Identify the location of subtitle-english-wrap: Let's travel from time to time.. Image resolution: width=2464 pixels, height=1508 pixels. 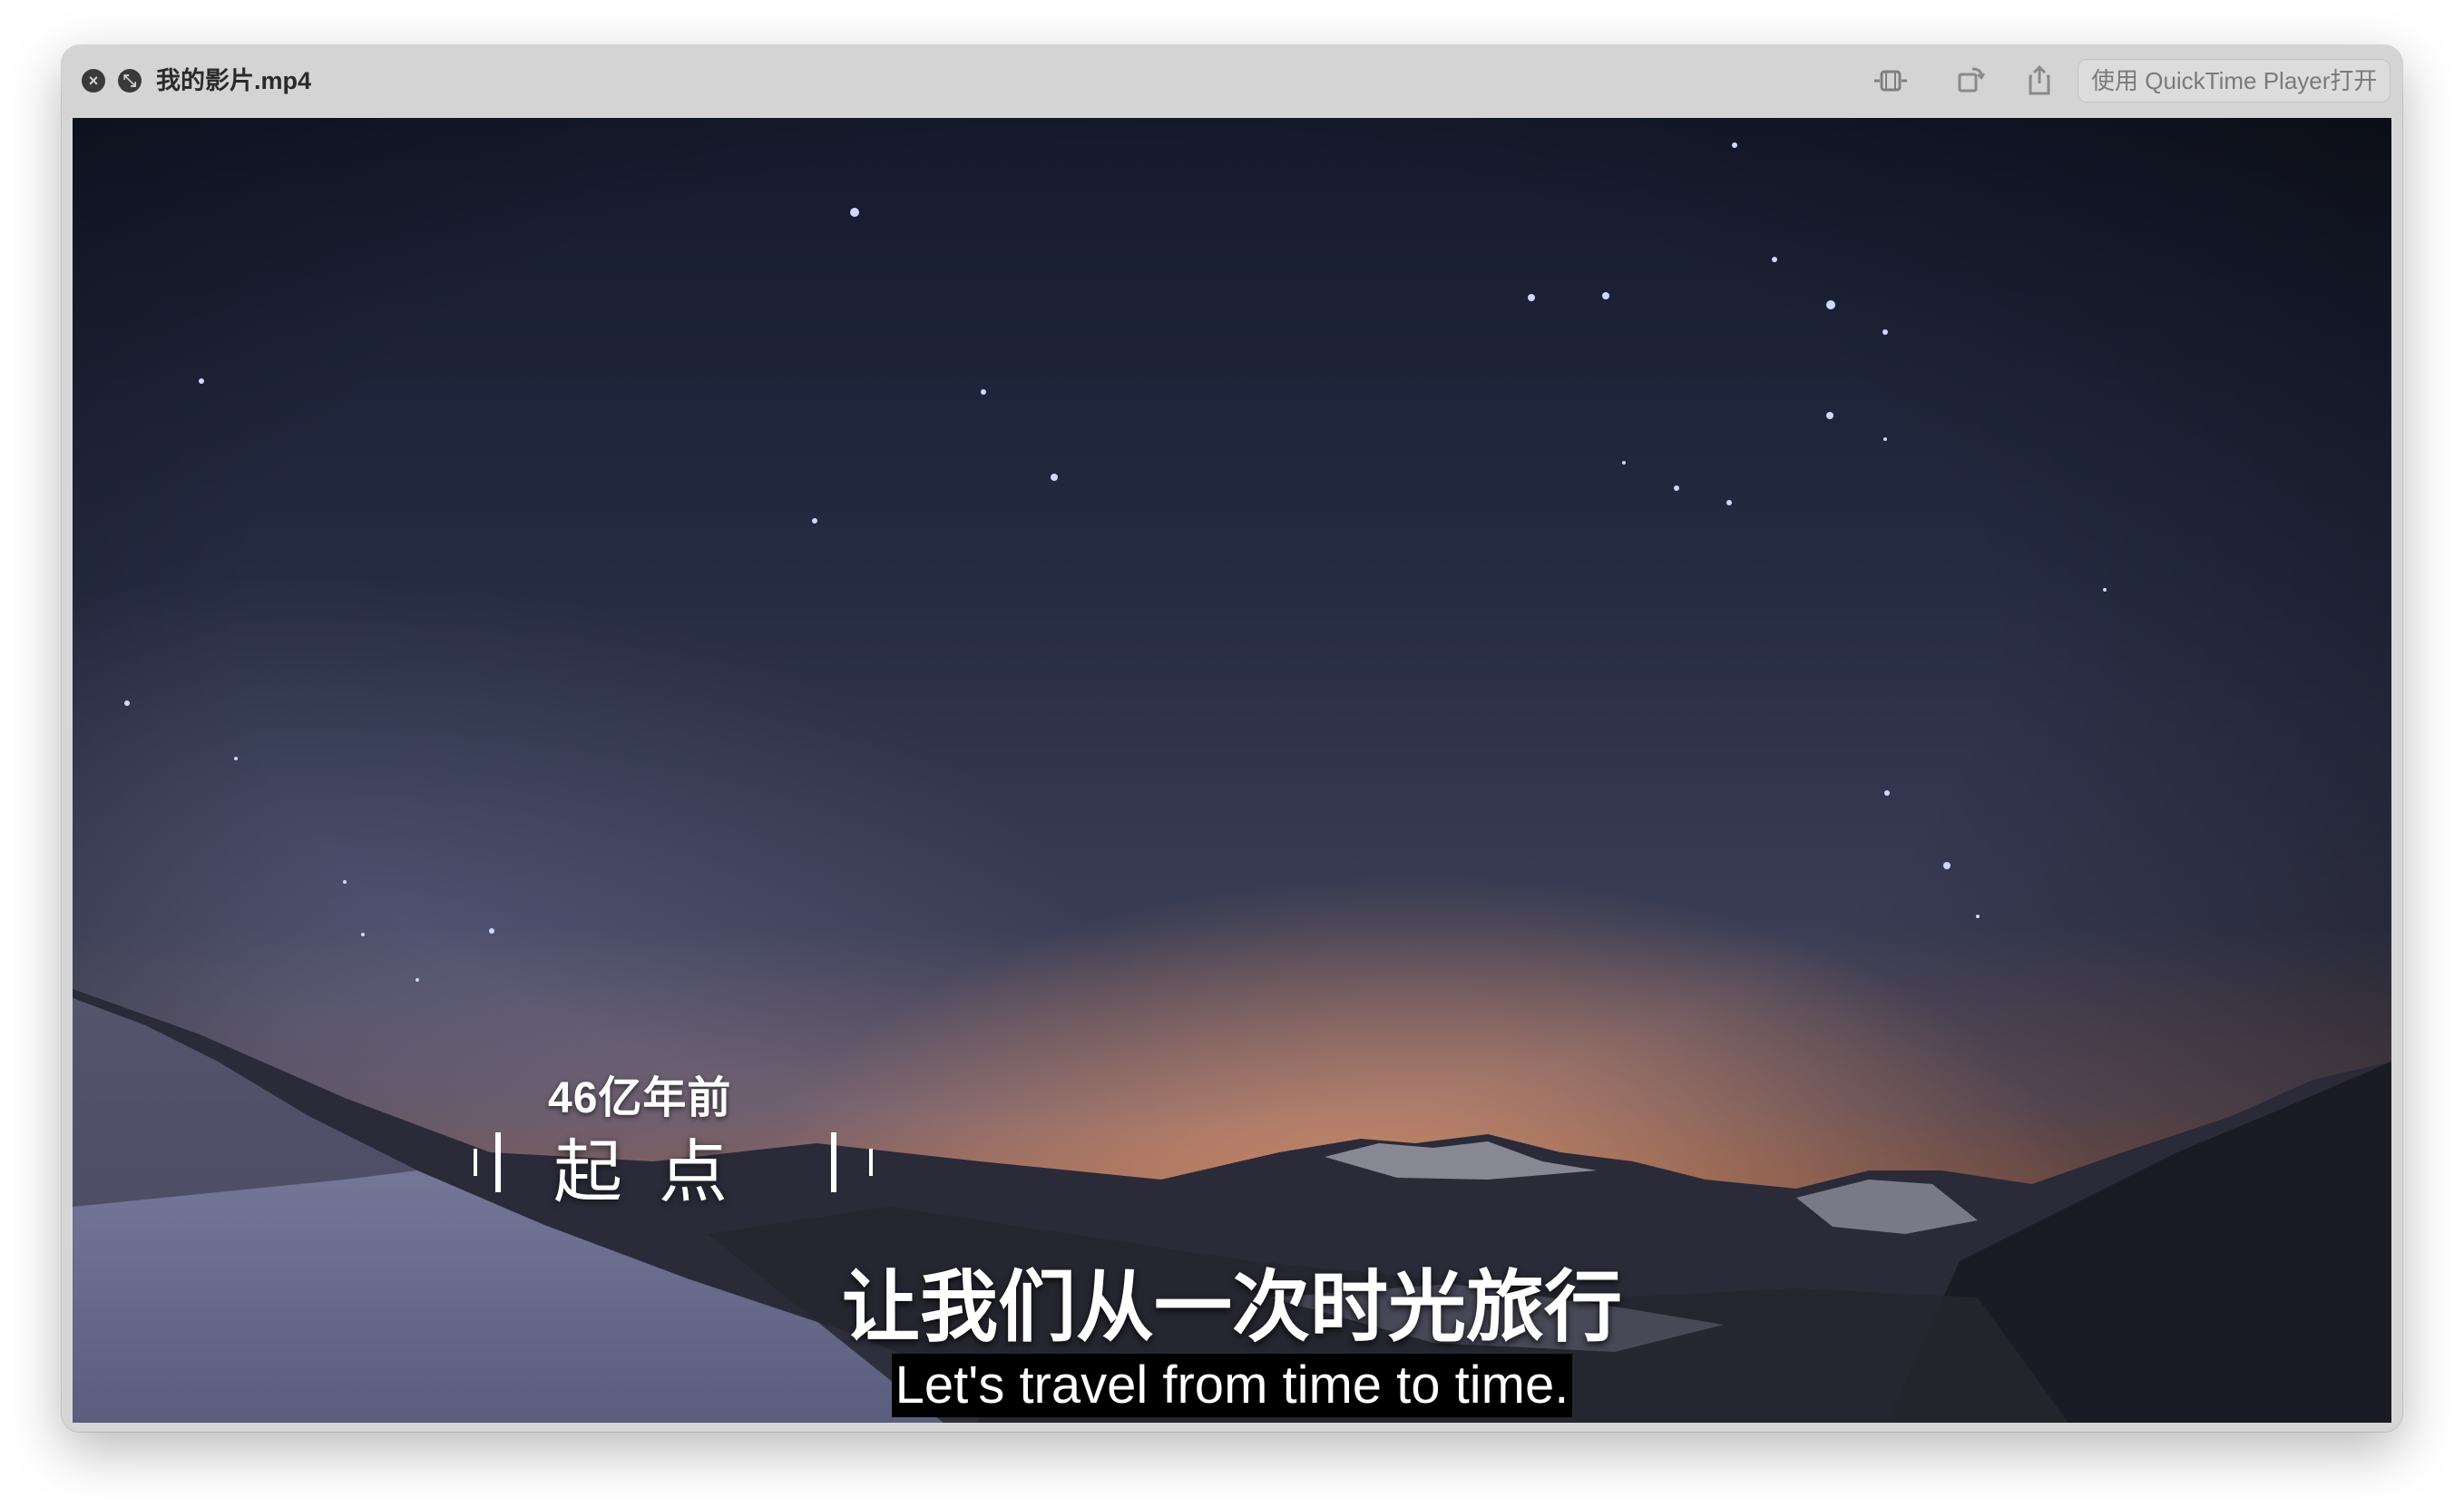
(1232, 1385).